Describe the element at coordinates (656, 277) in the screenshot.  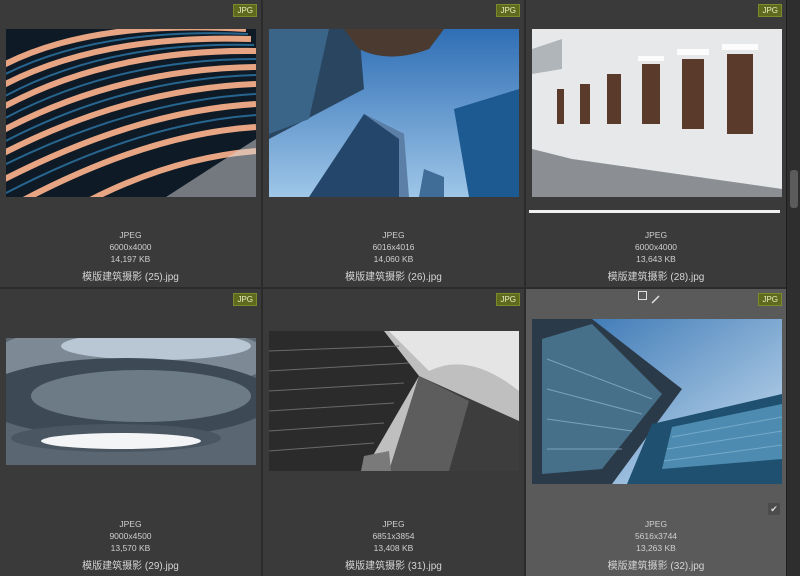
I see `filename-label: 模版建筑摄影 (28).jpg` at that location.